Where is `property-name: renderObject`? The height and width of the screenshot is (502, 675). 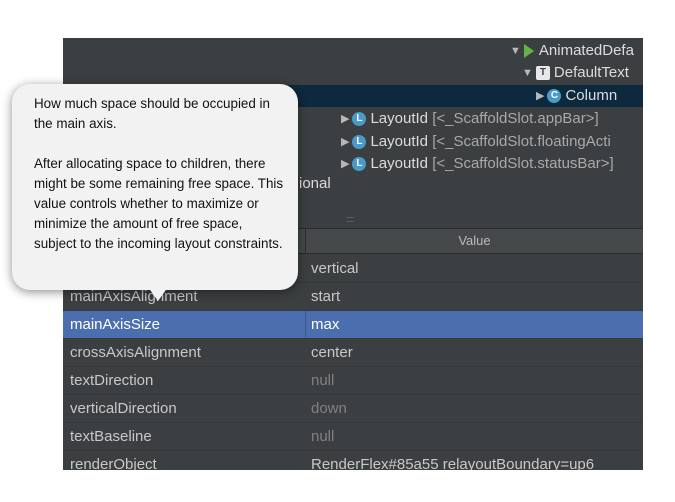 property-name: renderObject is located at coordinates (113, 463).